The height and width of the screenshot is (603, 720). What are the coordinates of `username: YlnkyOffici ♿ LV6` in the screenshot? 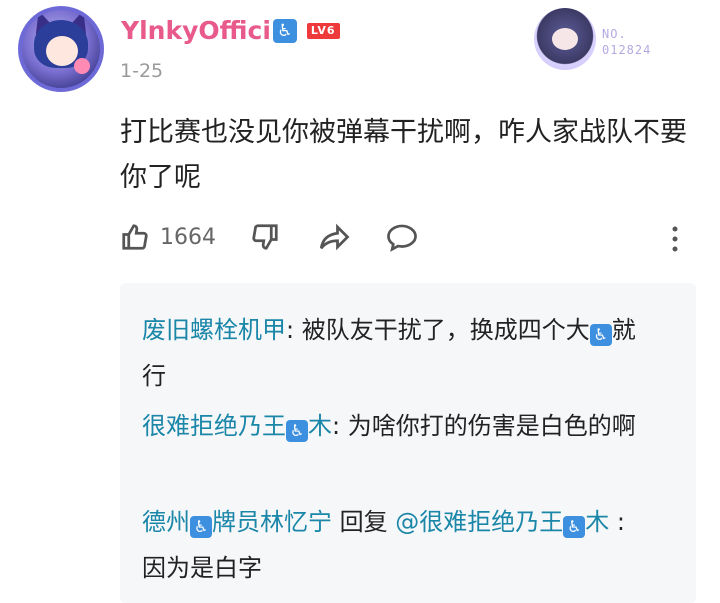 It's located at (230, 30).